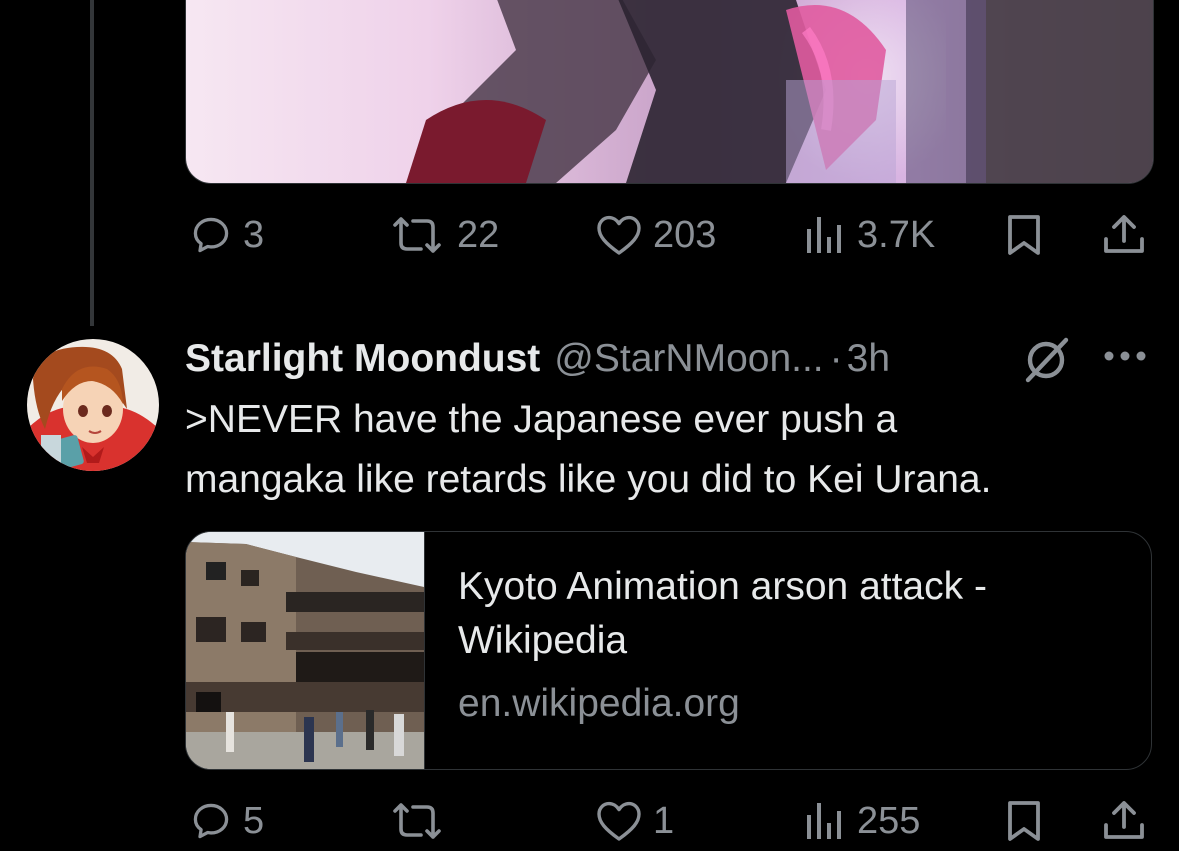 The image size is (1179, 851). What do you see at coordinates (868, 359) in the screenshot?
I see `tweet-time: 3h` at bounding box center [868, 359].